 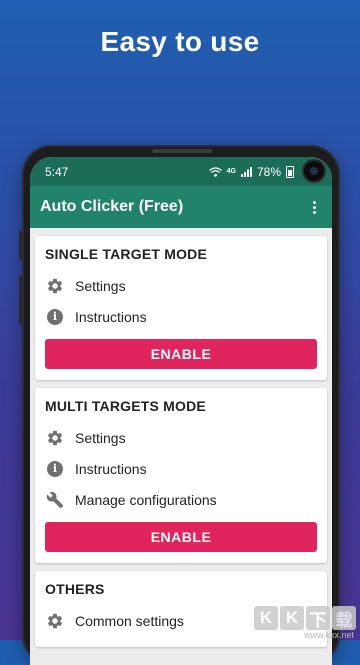 I want to click on volume-button, so click(x=20, y=245).